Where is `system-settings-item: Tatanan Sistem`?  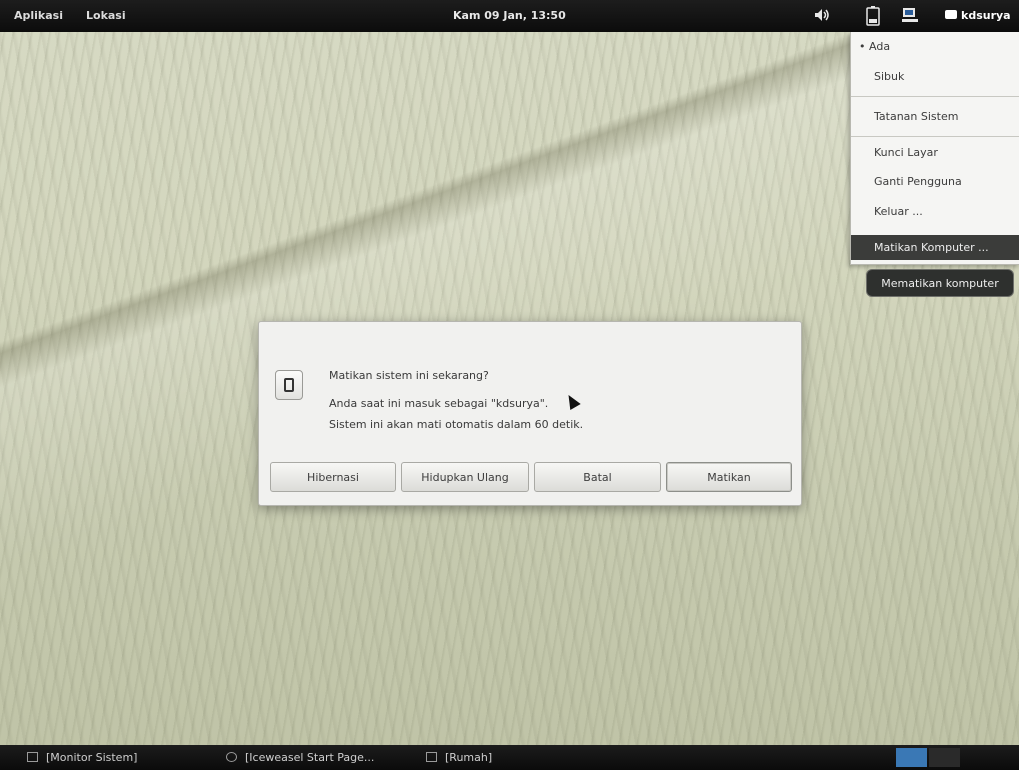
system-settings-item: Tatanan Sistem is located at coordinates (916, 116).